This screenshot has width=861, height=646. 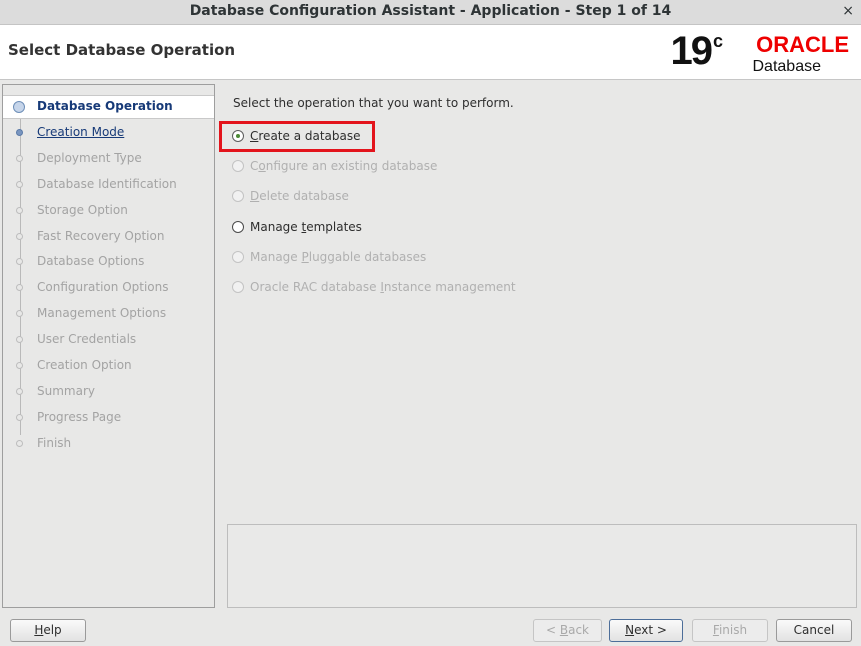 I want to click on step-item: User Credentials, so click(x=108, y=340).